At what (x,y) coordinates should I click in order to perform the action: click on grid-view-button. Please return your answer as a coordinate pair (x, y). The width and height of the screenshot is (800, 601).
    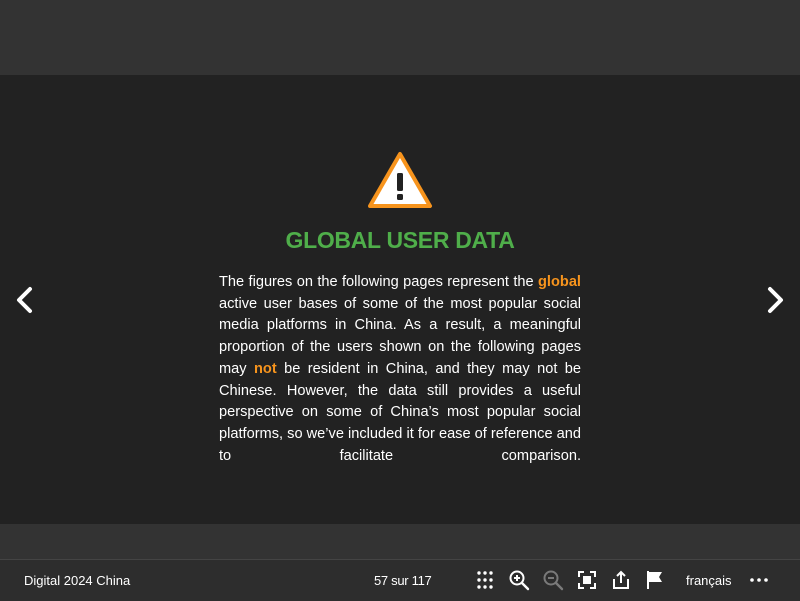
    Looking at the image, I should click on (485, 580).